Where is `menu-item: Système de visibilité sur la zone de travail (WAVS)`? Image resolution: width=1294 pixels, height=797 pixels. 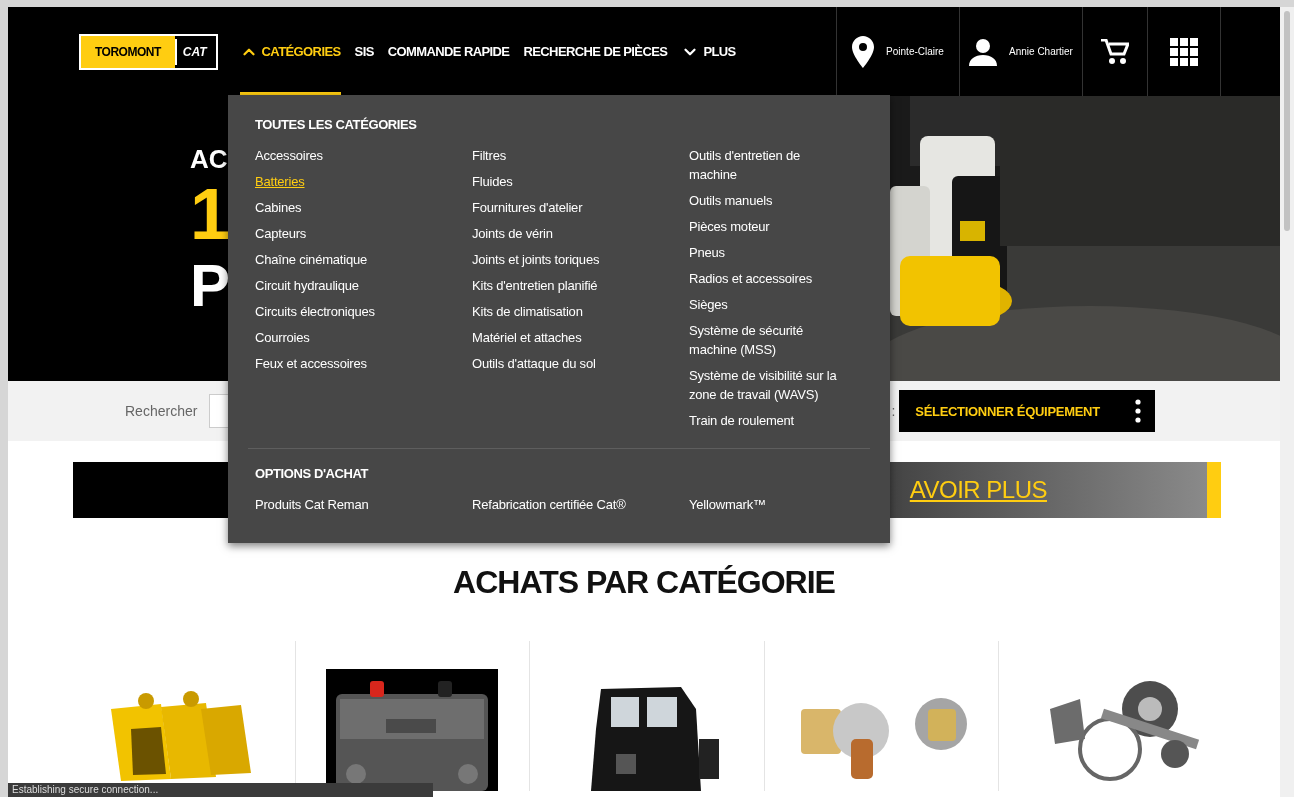 menu-item: Système de visibilité sur la zone de travail (WAVS) is located at coordinates (769, 385).